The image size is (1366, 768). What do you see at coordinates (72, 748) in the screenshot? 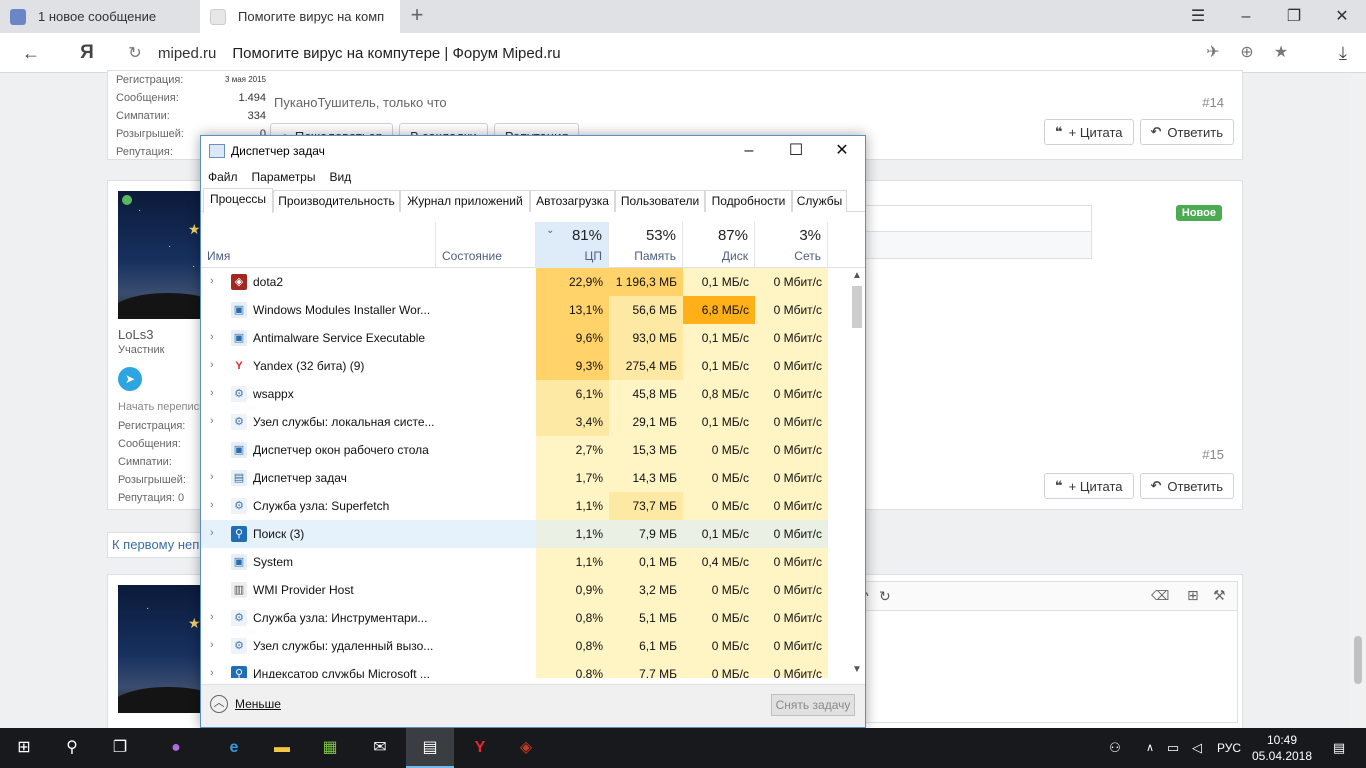
I see `search-icon: ⚲` at bounding box center [72, 748].